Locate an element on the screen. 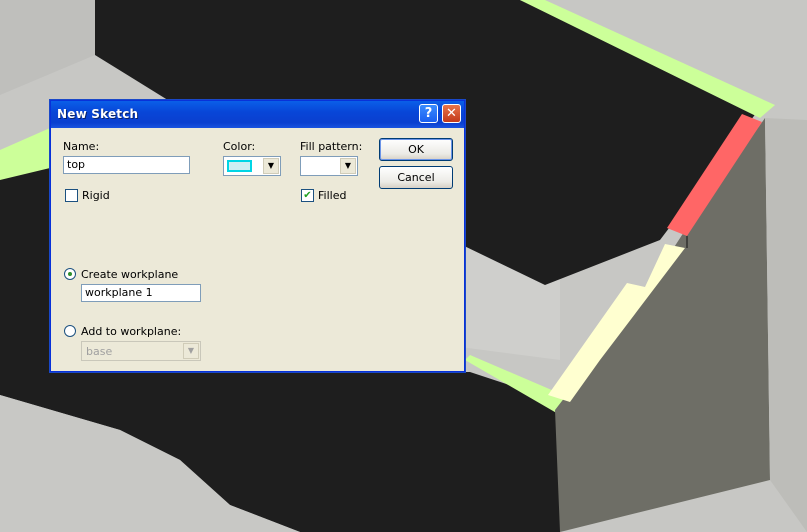 The height and width of the screenshot is (532, 807). filled-checkbox: ✔ is located at coordinates (307, 195).